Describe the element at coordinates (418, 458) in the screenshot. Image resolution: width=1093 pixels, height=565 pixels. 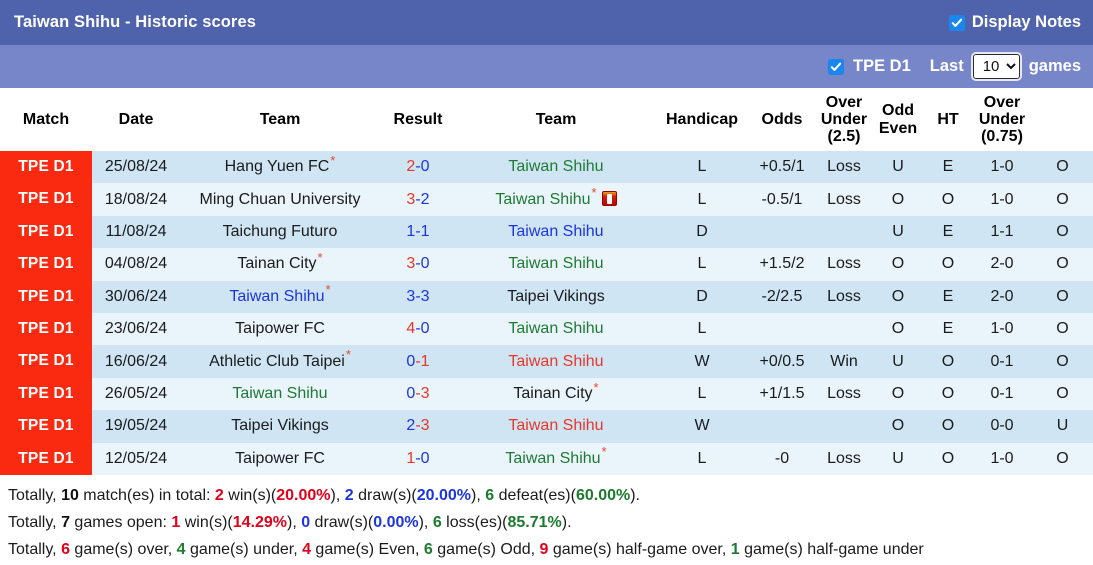
I see `score-cell: 1-0` at that location.